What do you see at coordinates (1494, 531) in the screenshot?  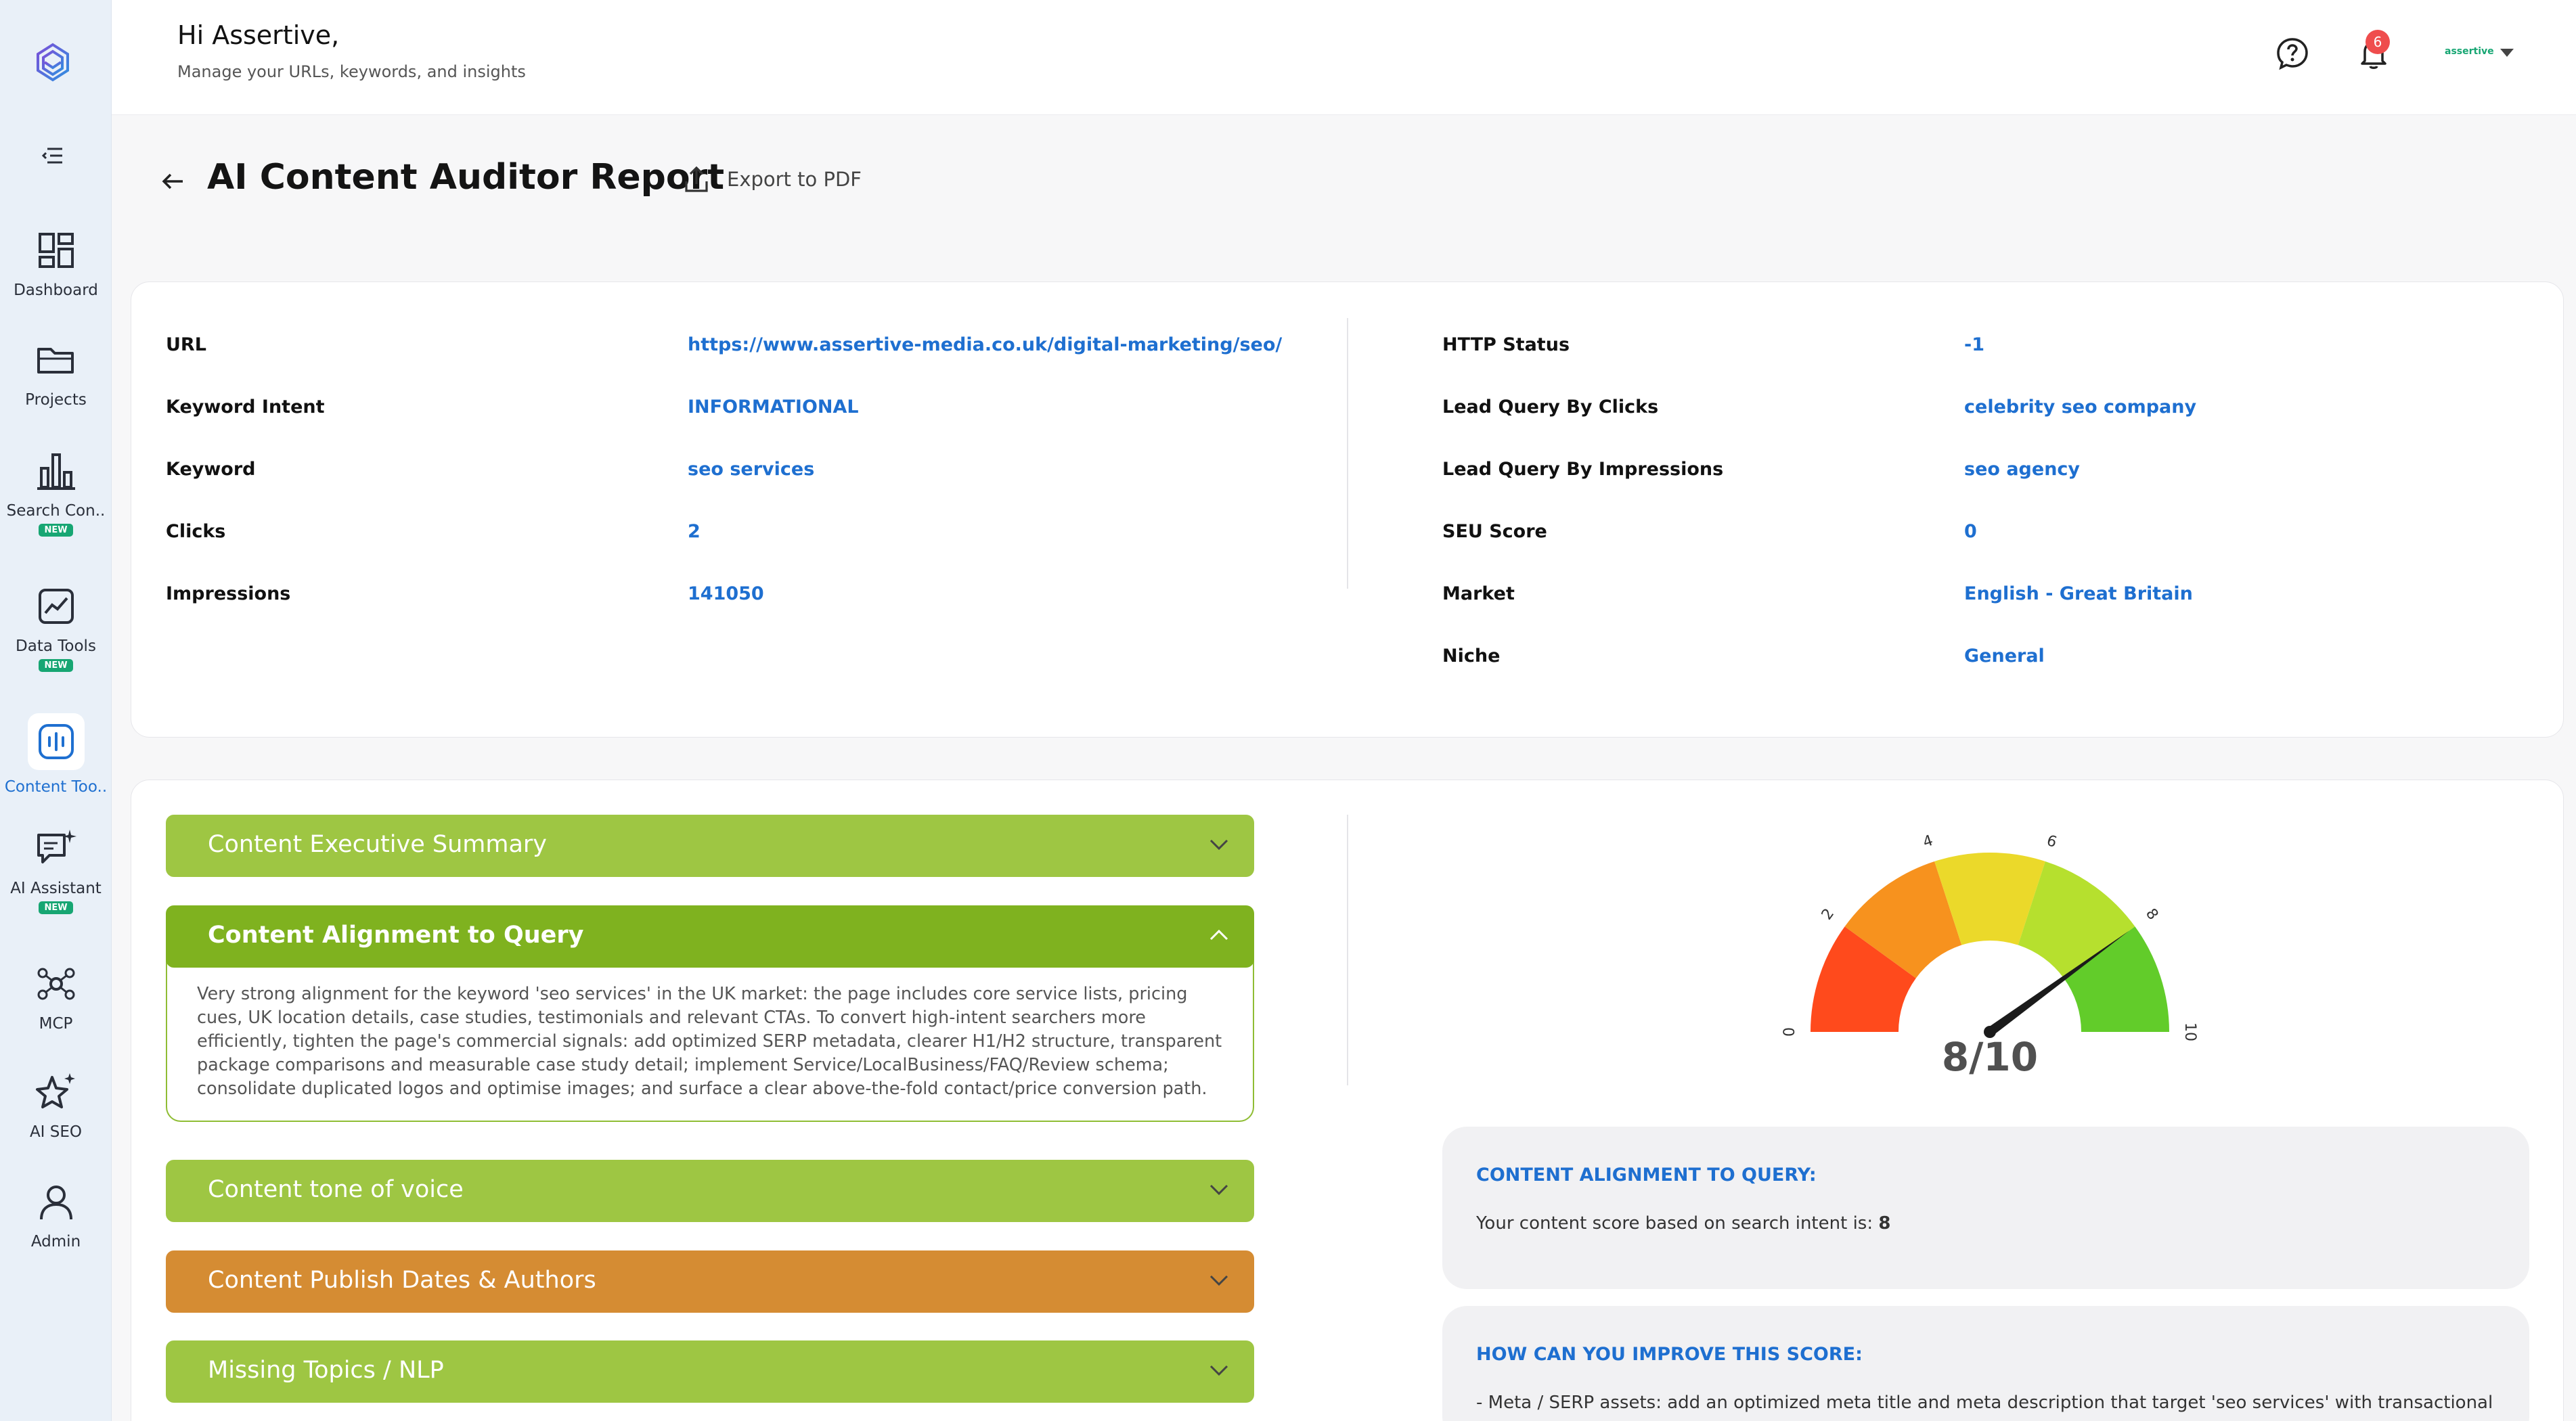 I see `seu-score-label: SEU Score` at bounding box center [1494, 531].